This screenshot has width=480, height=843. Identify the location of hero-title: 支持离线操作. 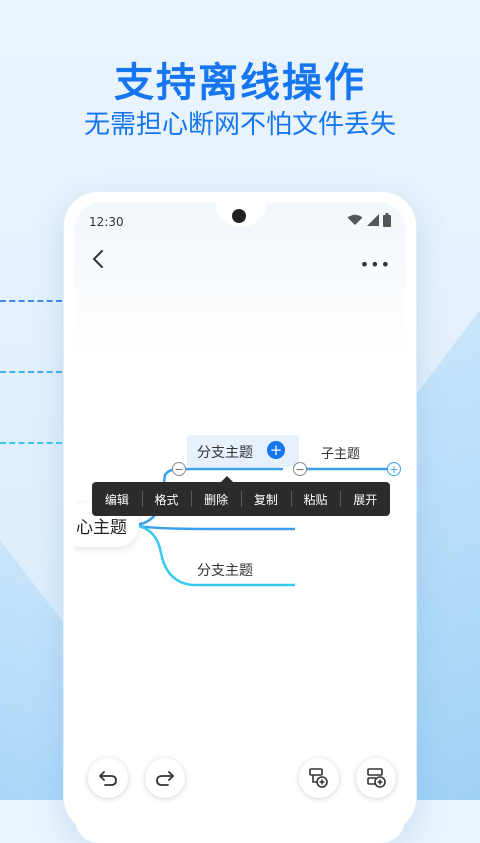
(240, 83).